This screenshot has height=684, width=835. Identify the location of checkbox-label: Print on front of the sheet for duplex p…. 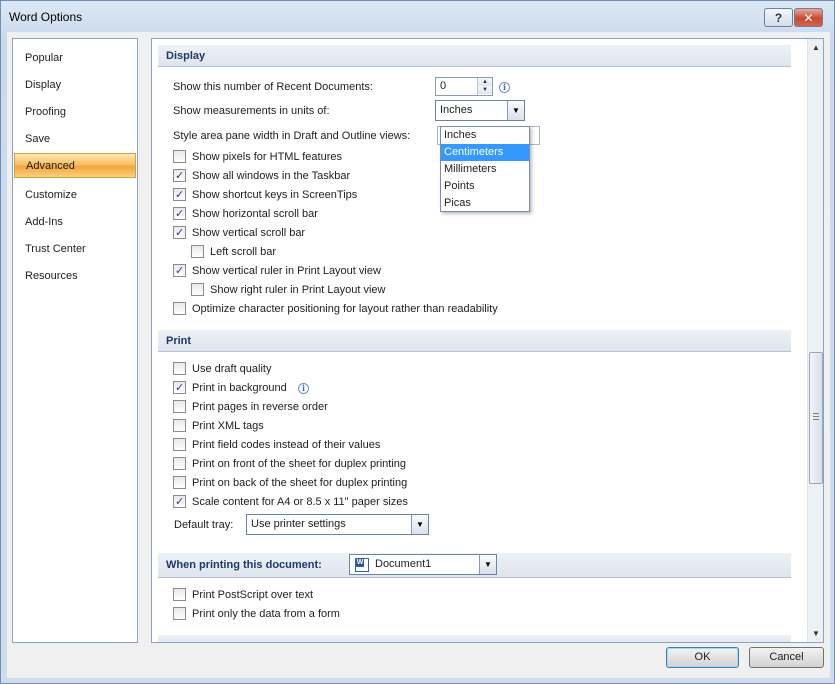
(299, 464).